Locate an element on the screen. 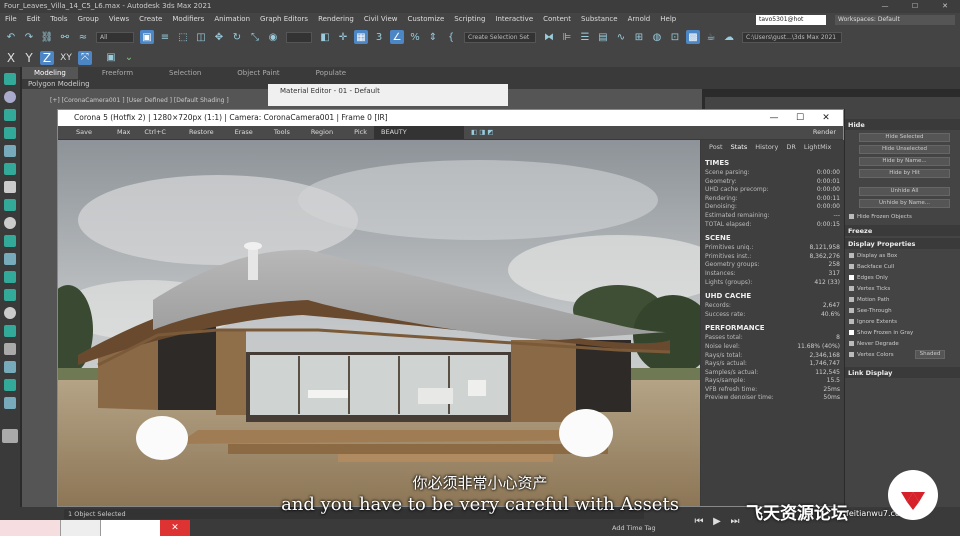 This screenshot has width=960, height=536. render-production-icon: ☕ is located at coordinates (711, 37).